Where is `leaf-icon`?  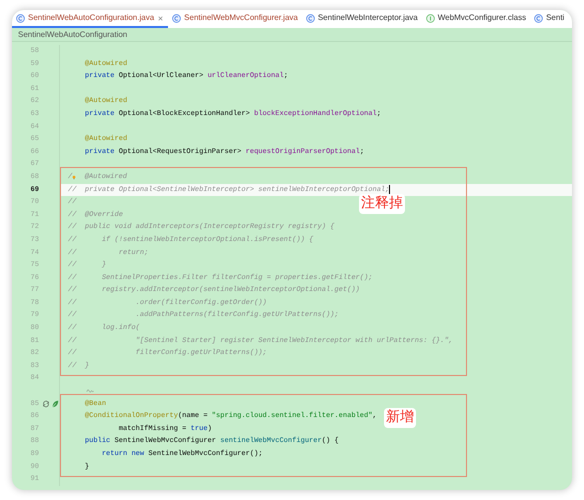 leaf-icon is located at coordinates (55, 404).